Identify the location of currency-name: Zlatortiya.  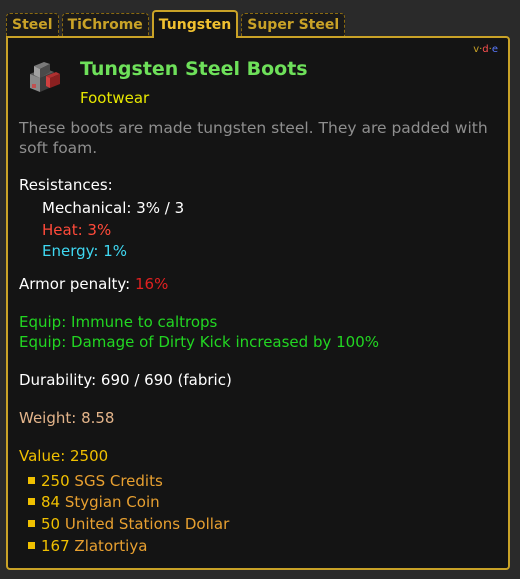
(110, 546).